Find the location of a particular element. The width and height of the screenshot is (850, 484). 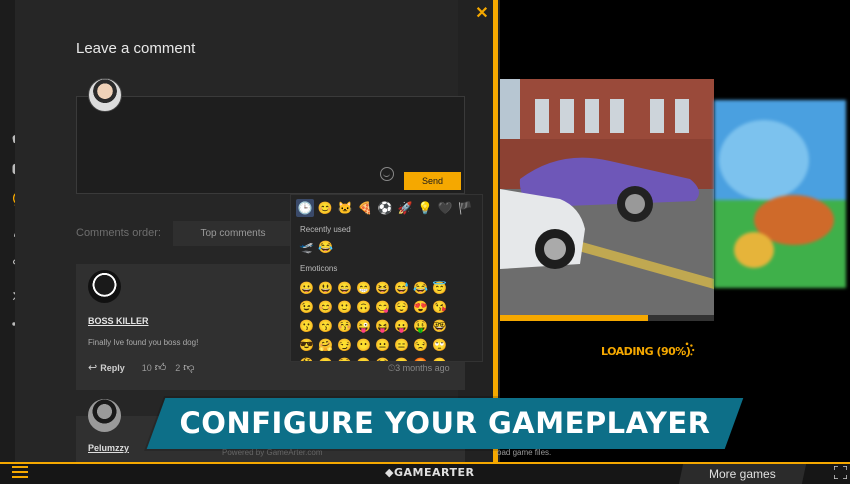

emoji-item: 😗 is located at coordinates (306, 325).